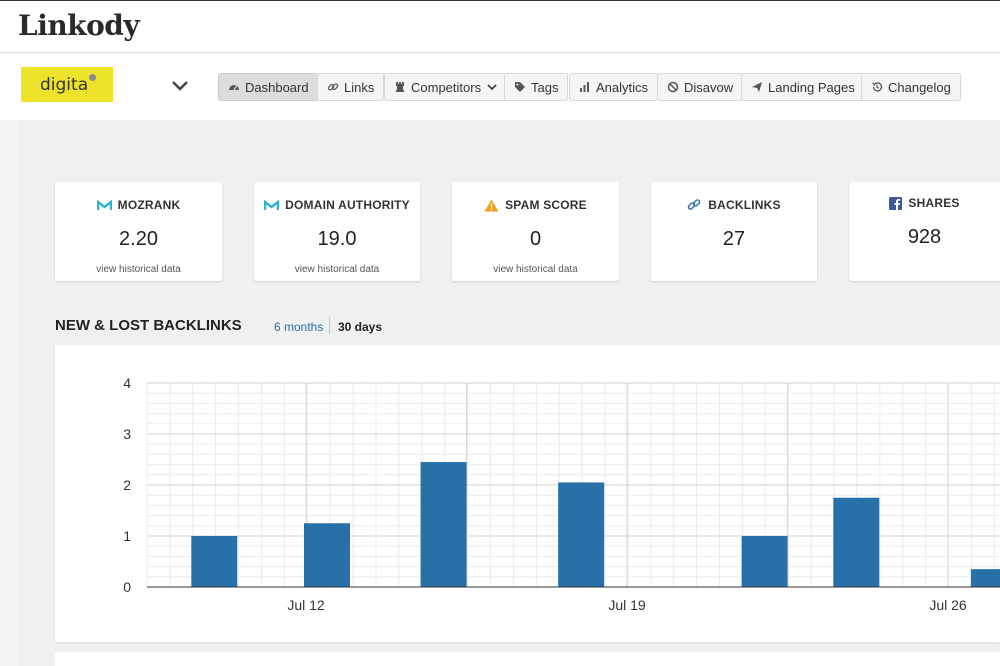 This screenshot has width=1000, height=666. What do you see at coordinates (545, 87) in the screenshot?
I see `nav-tags-label: Tags` at bounding box center [545, 87].